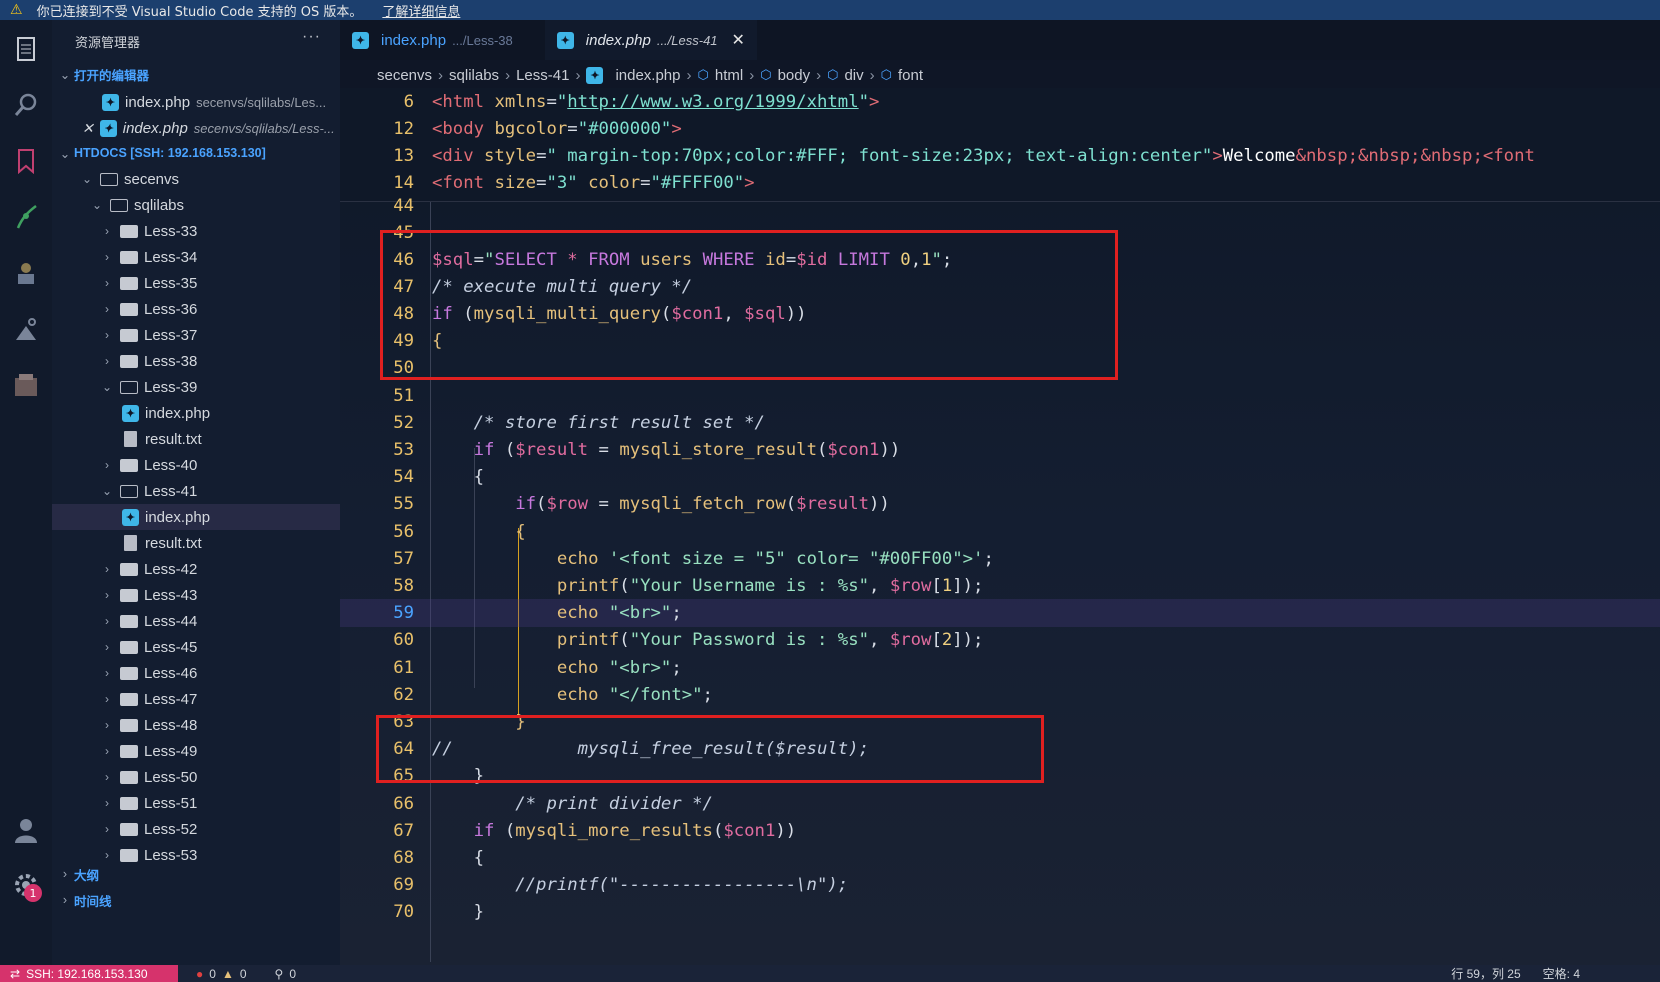 The image size is (1660, 982). What do you see at coordinates (26, 105) in the screenshot?
I see `search-icon` at bounding box center [26, 105].